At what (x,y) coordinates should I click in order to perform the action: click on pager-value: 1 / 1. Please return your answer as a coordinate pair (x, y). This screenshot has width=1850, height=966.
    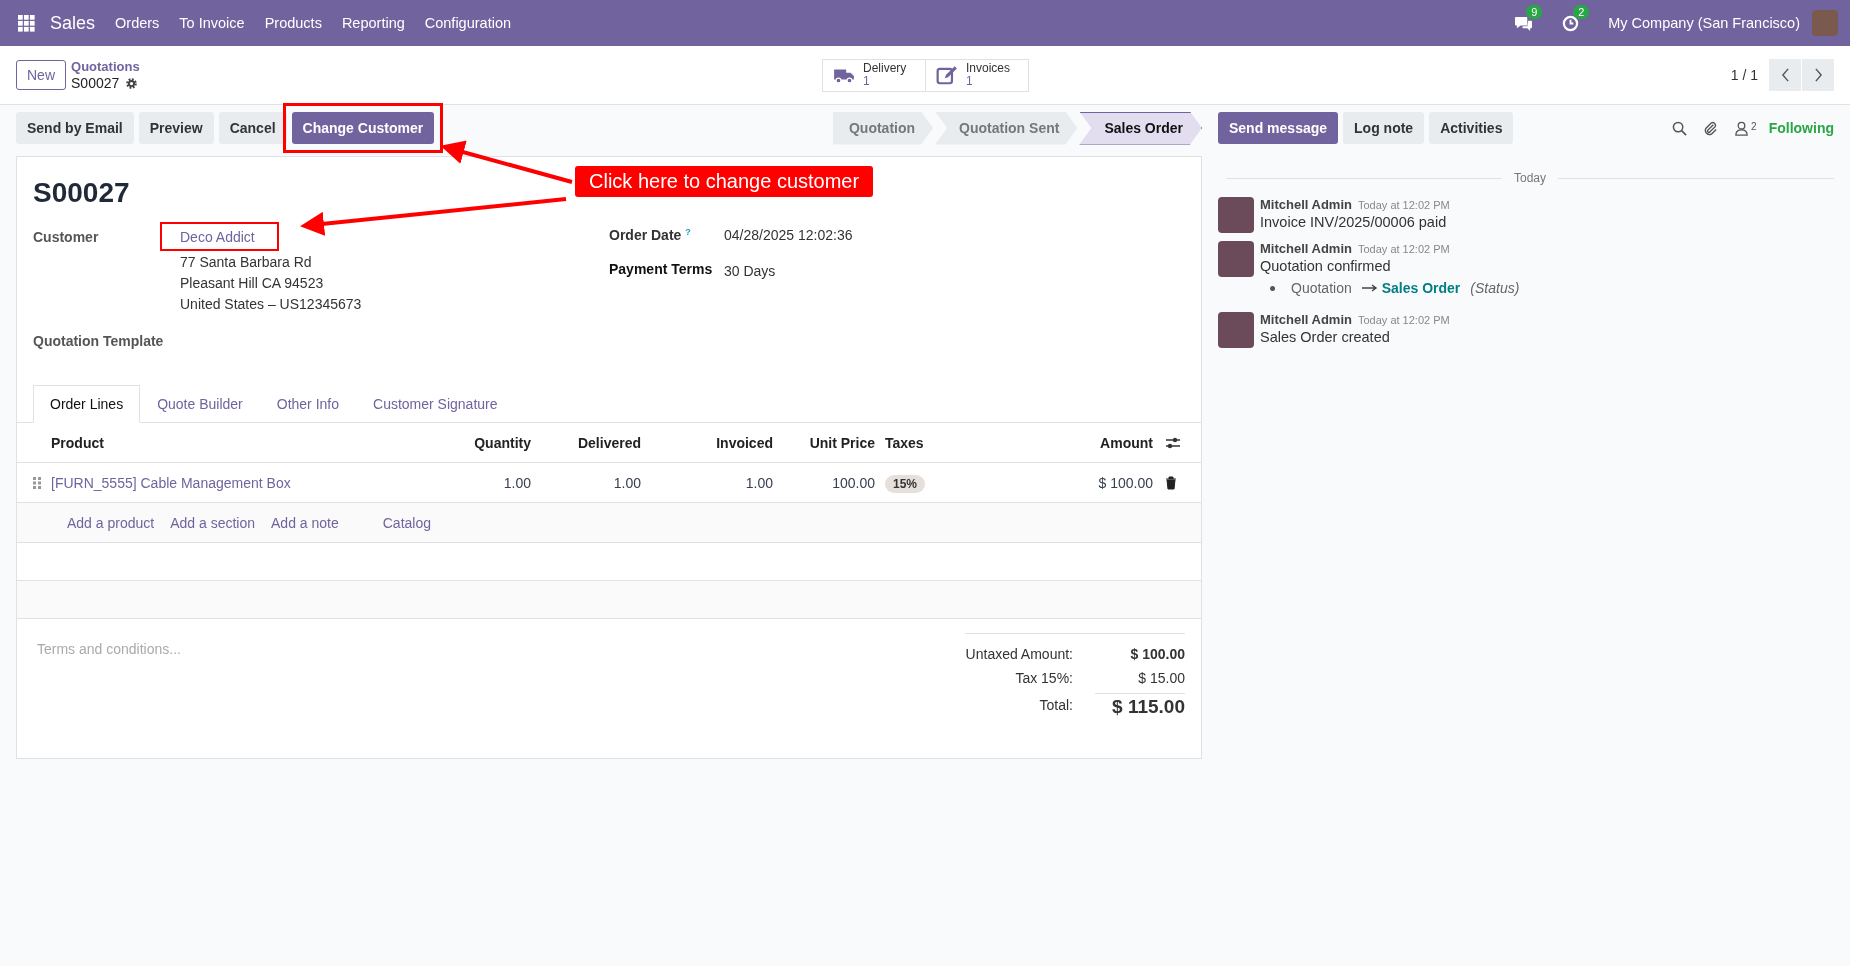
    Looking at the image, I should click on (1744, 75).